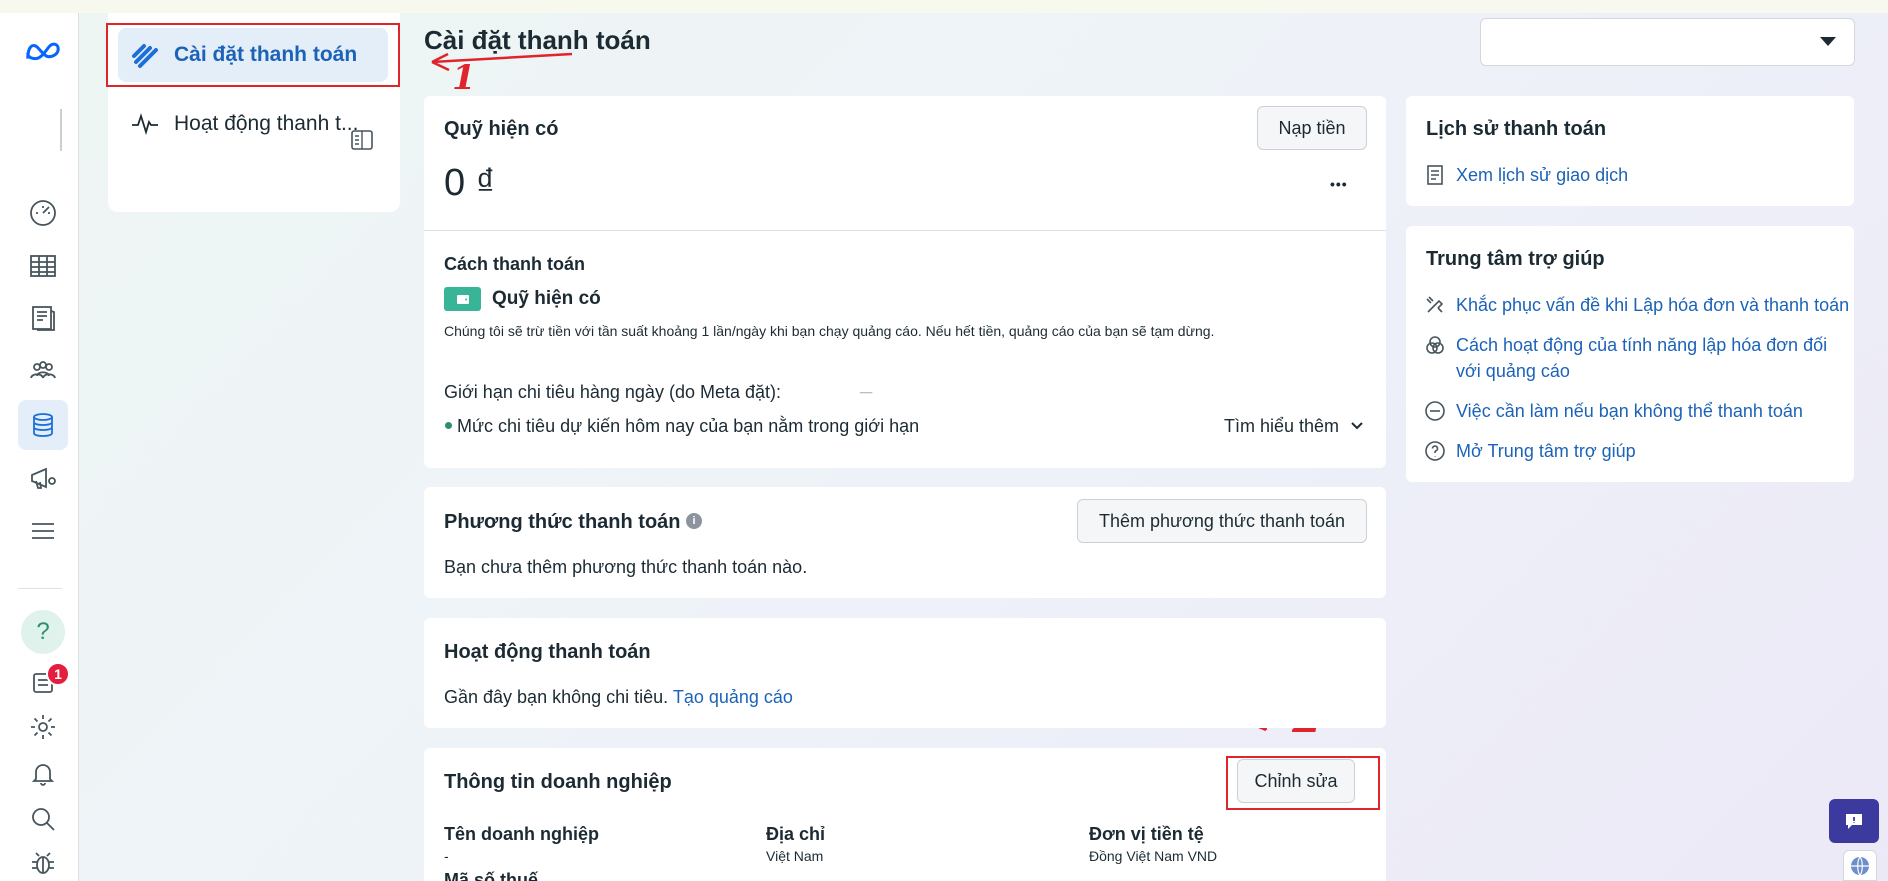  I want to click on rail-separator, so click(61, 130).